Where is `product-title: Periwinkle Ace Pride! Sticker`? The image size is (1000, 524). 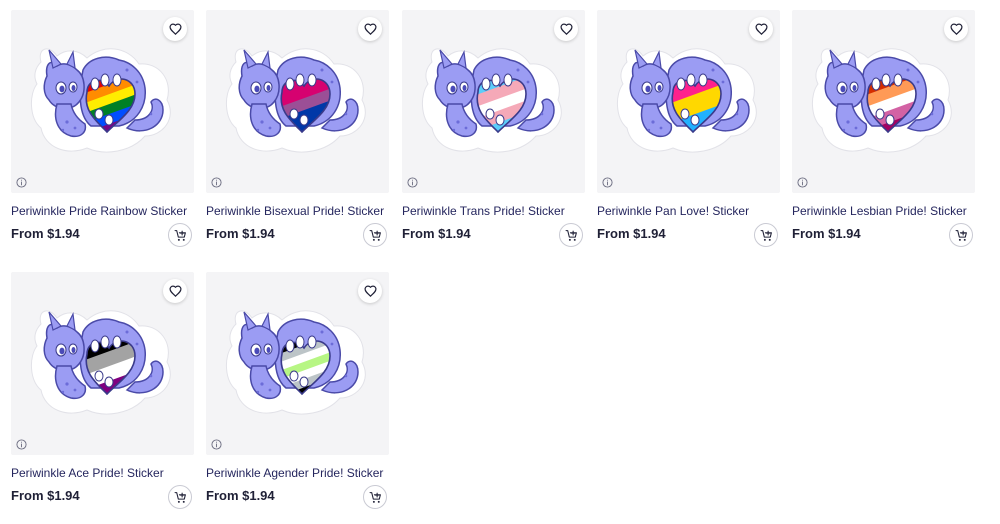 product-title: Periwinkle Ace Pride! Sticker is located at coordinates (102, 473).